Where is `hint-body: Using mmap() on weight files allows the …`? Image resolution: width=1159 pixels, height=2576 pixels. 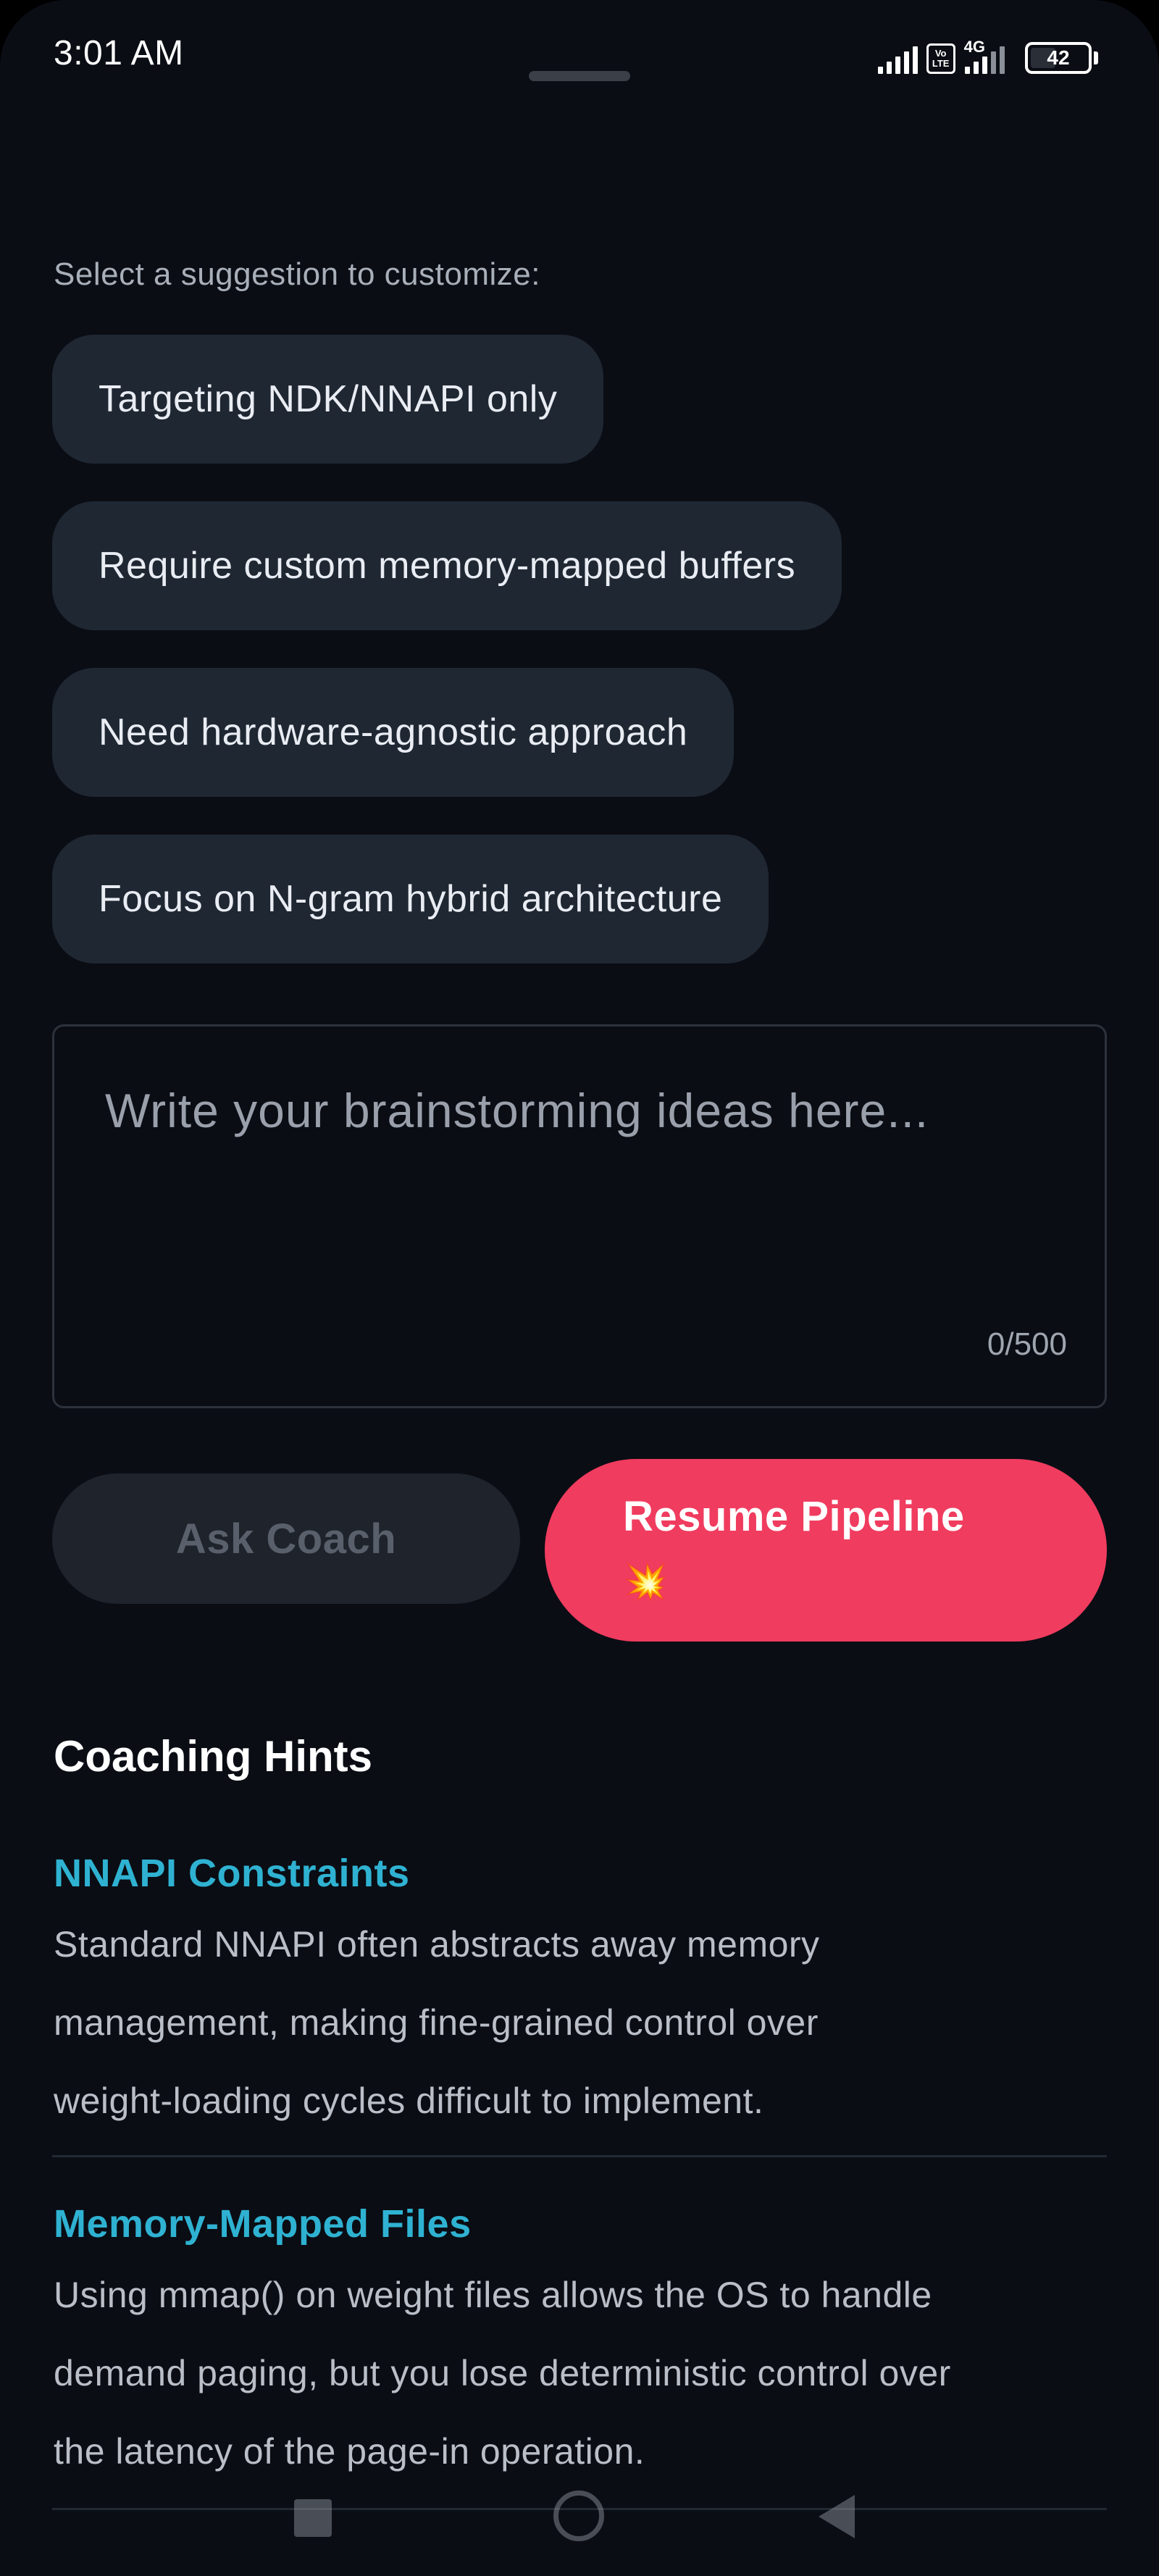
hint-body: Using mmap() on weight files allows the … is located at coordinates (581, 2373).